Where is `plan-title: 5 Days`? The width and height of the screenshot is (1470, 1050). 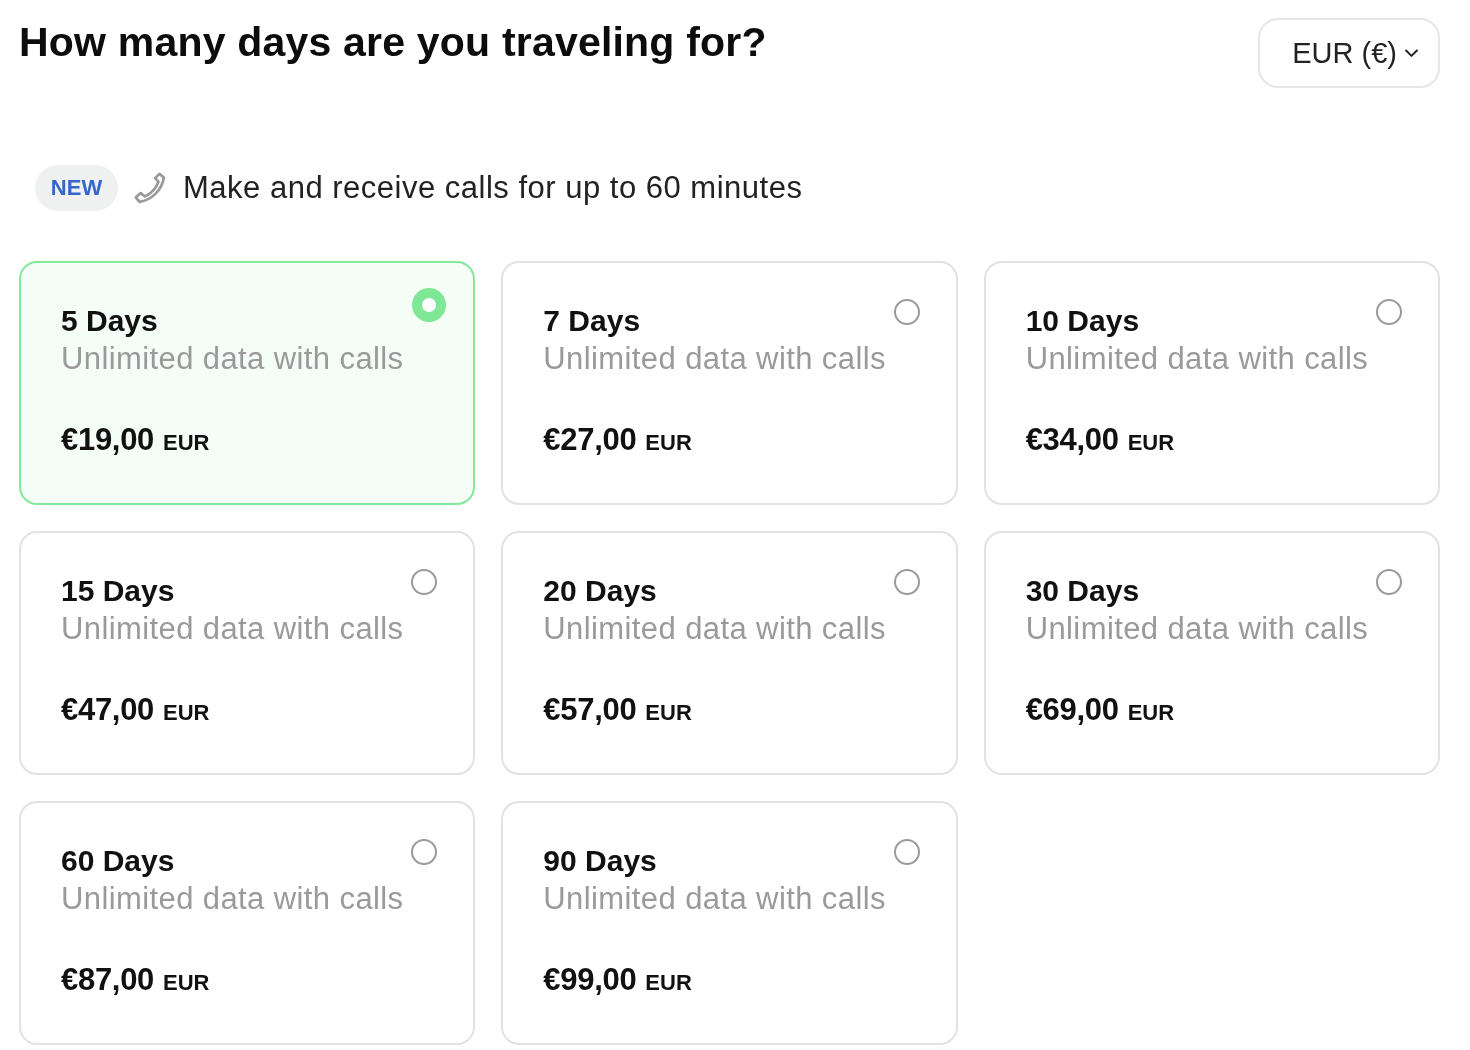 plan-title: 5 Days is located at coordinates (110, 321).